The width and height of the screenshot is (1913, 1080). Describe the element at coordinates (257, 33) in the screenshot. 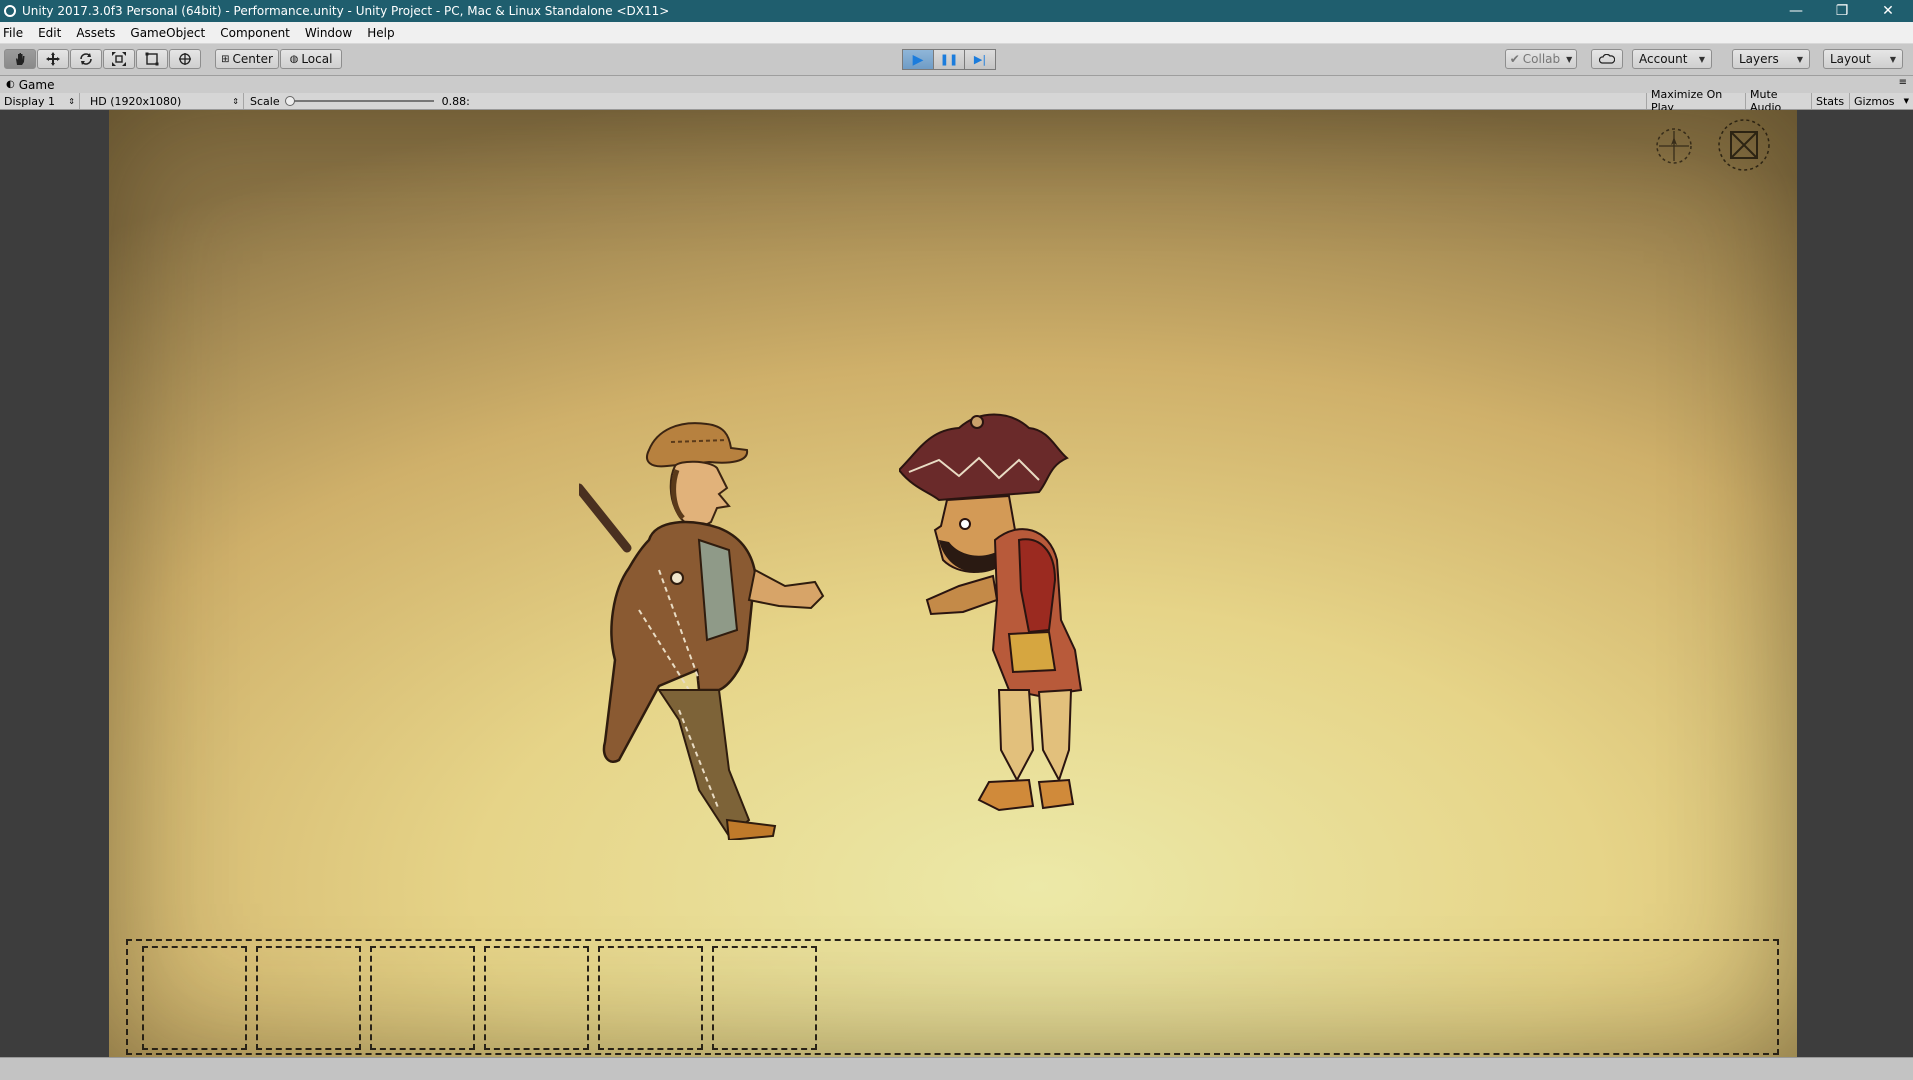

I see `menu-component: Component` at that location.